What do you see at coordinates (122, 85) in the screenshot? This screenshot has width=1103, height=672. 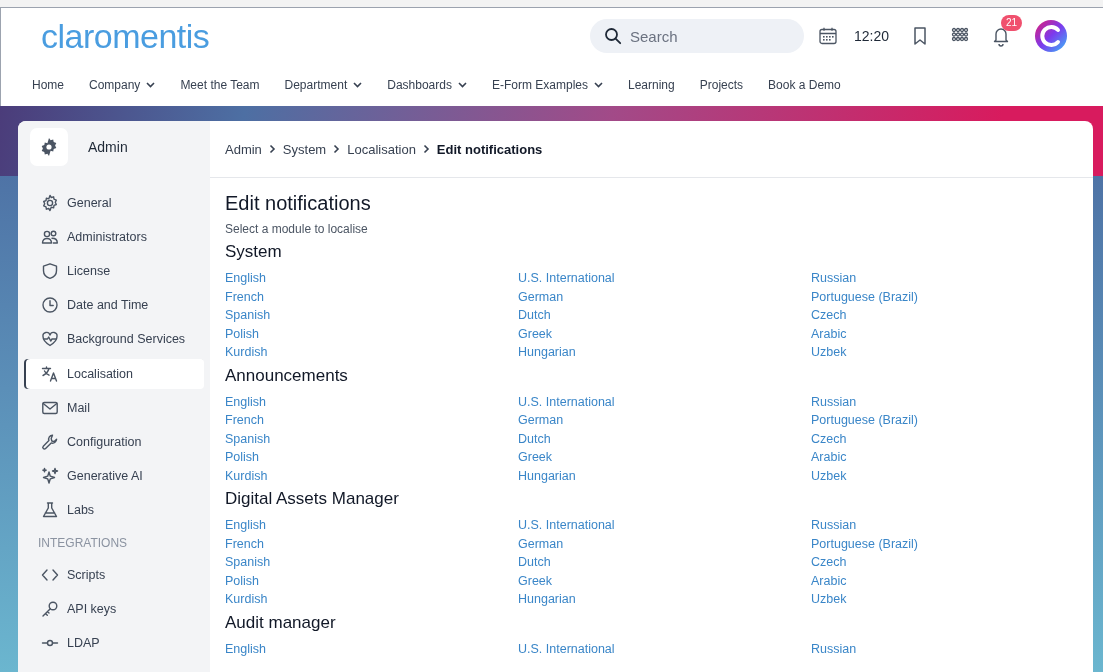 I see `nav-link: Company` at bounding box center [122, 85].